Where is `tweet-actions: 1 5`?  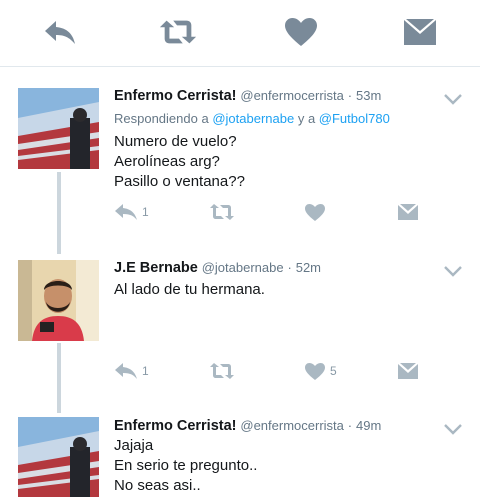
tweet-actions: 1 5 is located at coordinates (279, 371).